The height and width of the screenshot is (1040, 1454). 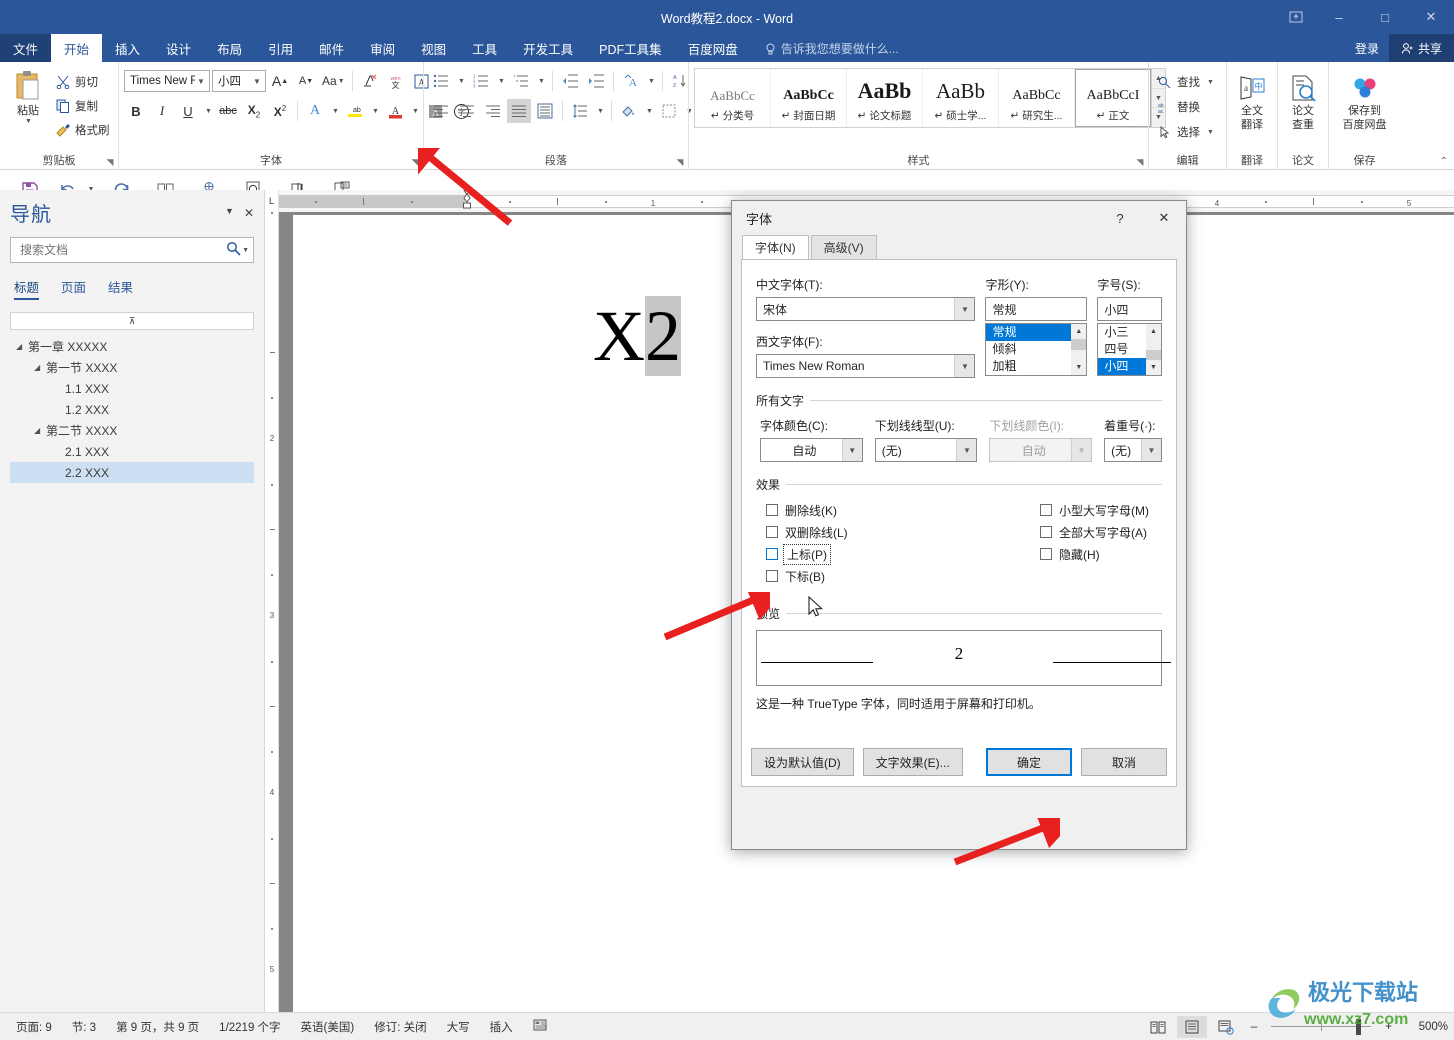 What do you see at coordinates (1140, 162) in the screenshot?
I see `styles-dialog-launcher: ◥` at bounding box center [1140, 162].